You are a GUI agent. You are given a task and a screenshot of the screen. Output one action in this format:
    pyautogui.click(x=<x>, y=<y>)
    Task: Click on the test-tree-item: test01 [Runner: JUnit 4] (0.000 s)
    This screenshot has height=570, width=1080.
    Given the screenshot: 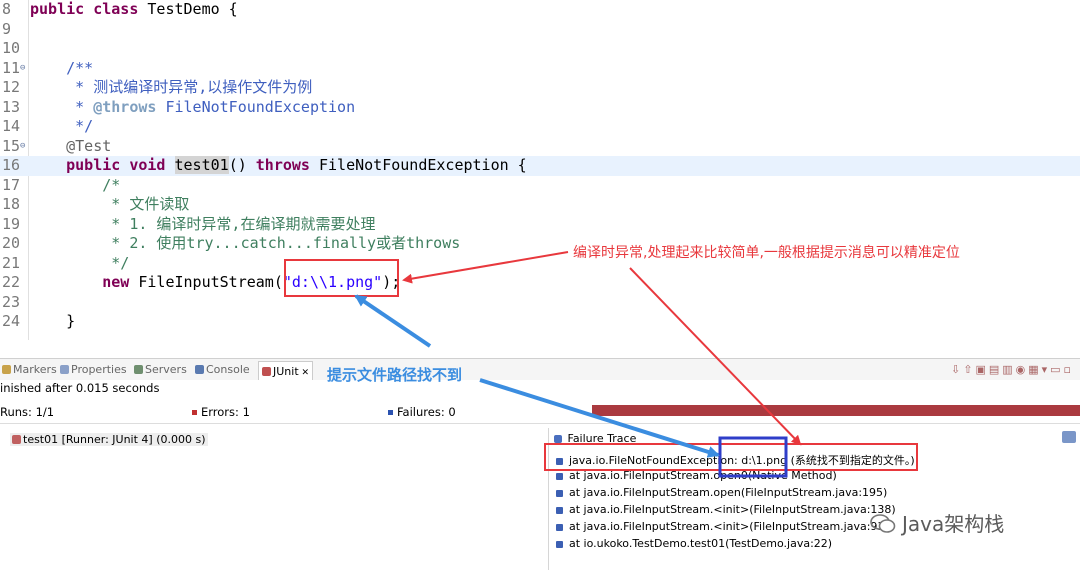 What is the action you would take?
    pyautogui.click(x=109, y=439)
    